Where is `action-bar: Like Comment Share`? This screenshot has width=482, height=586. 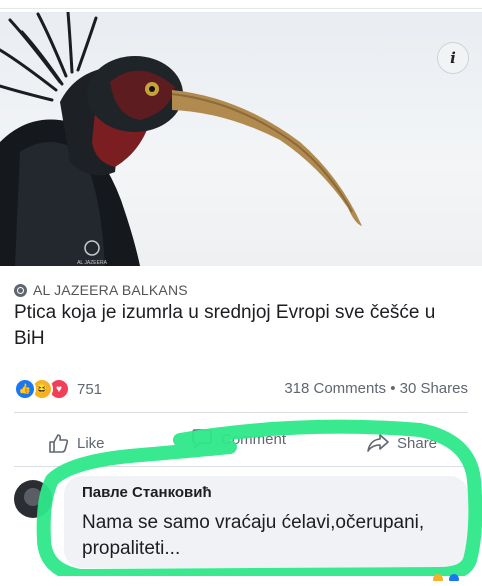
action-bar: Like Comment Share is located at coordinates (241, 443).